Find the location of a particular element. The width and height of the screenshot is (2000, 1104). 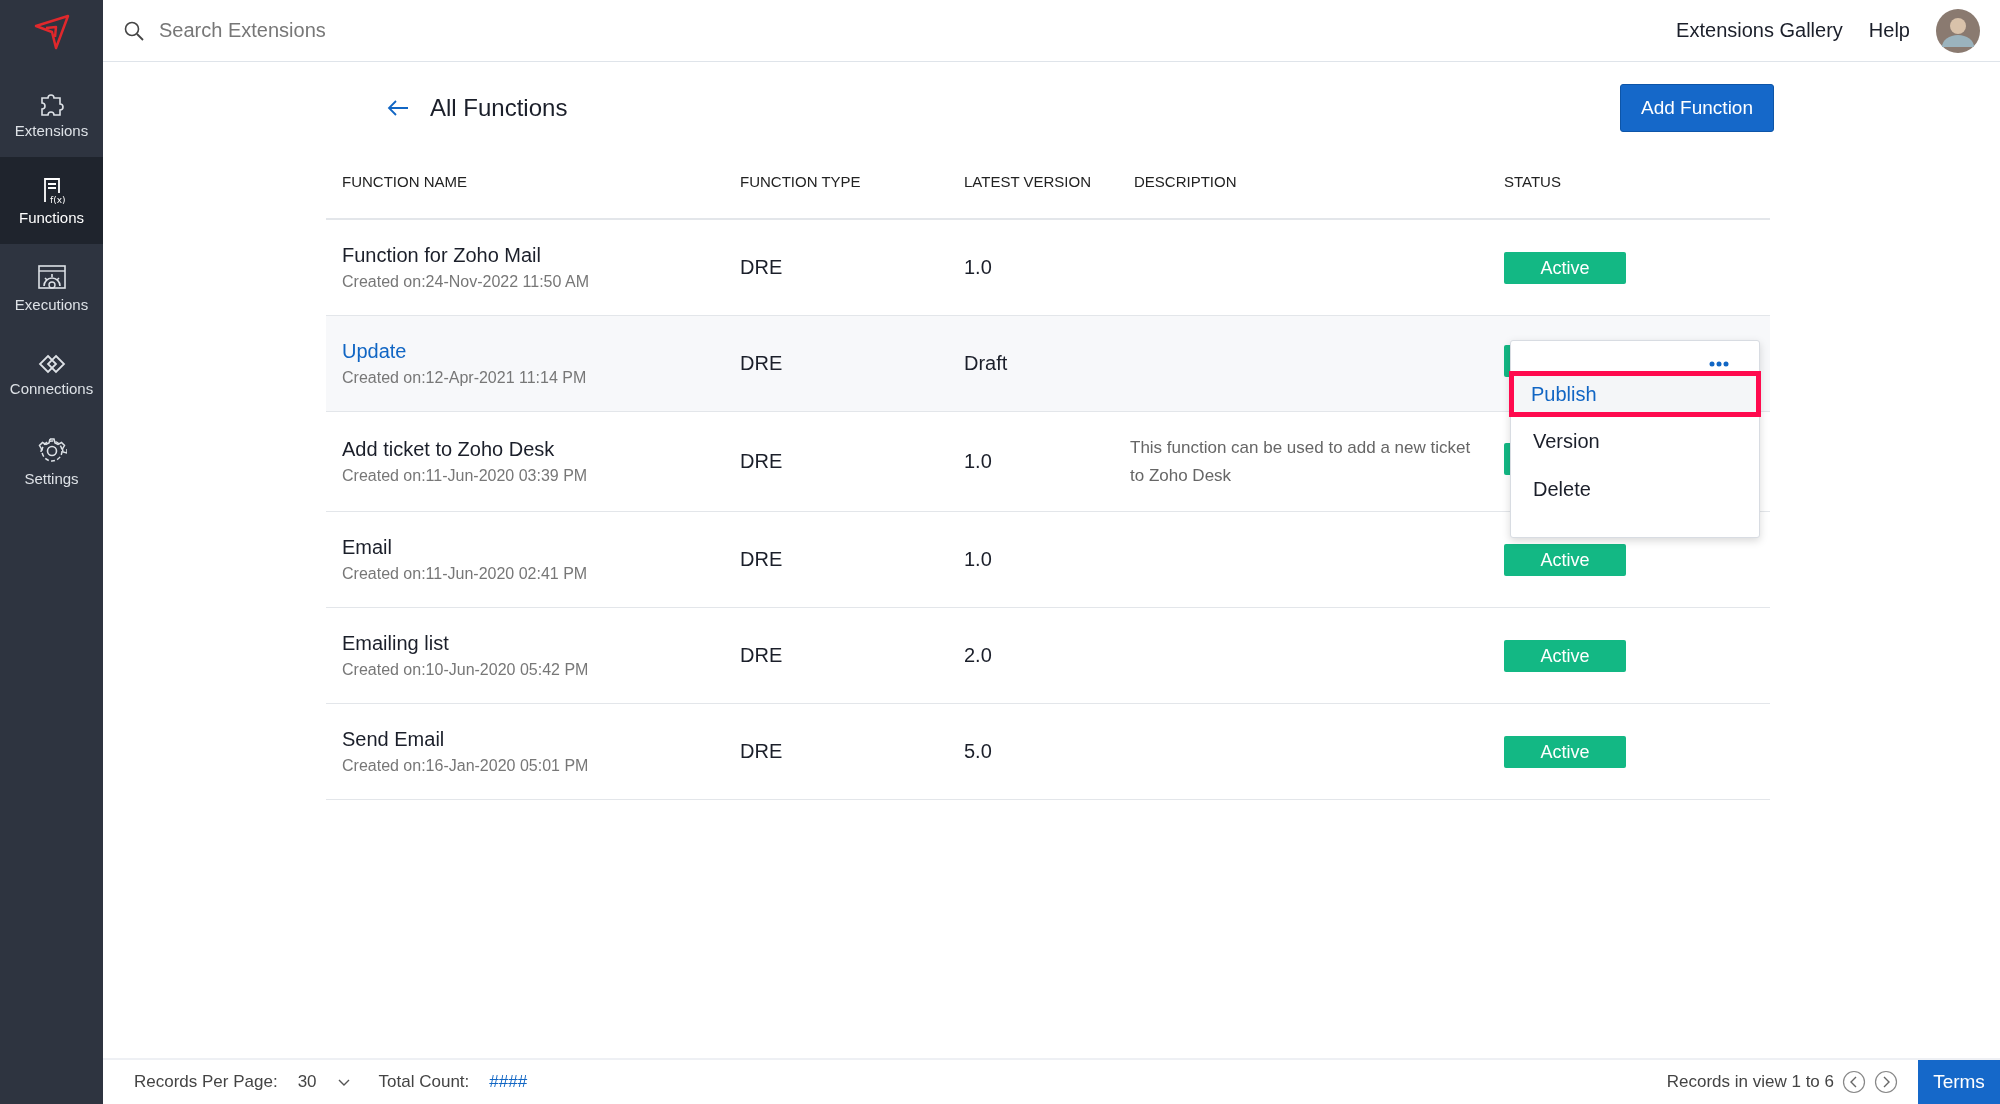

column-header: STATUS is located at coordinates (1532, 181).